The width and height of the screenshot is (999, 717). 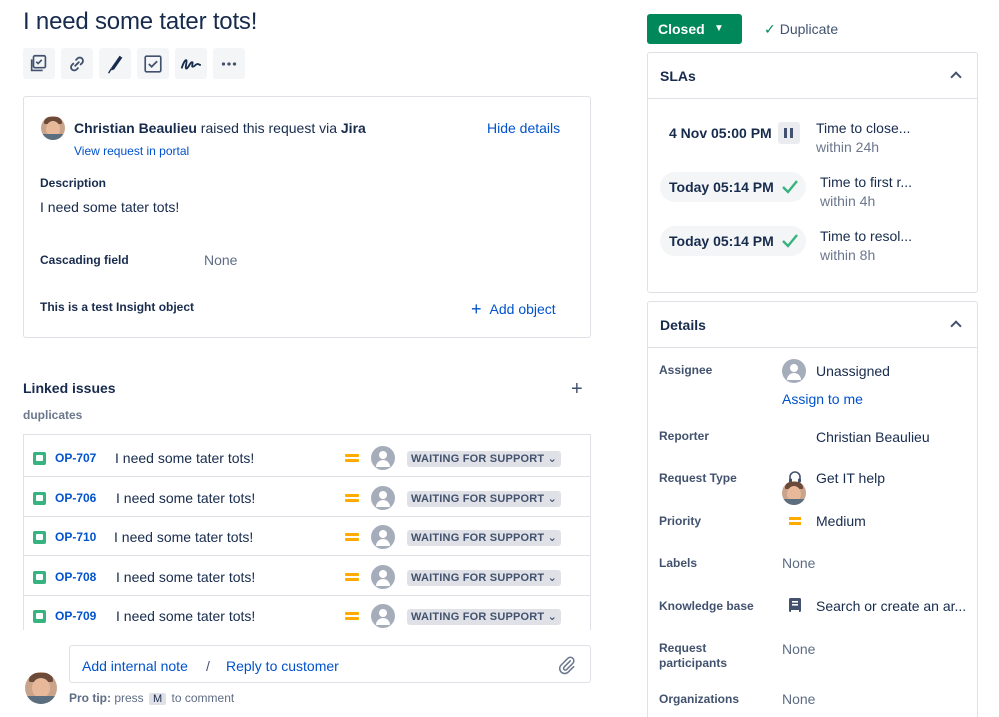 What do you see at coordinates (684, 436) in the screenshot?
I see `reporter-label: Reporter` at bounding box center [684, 436].